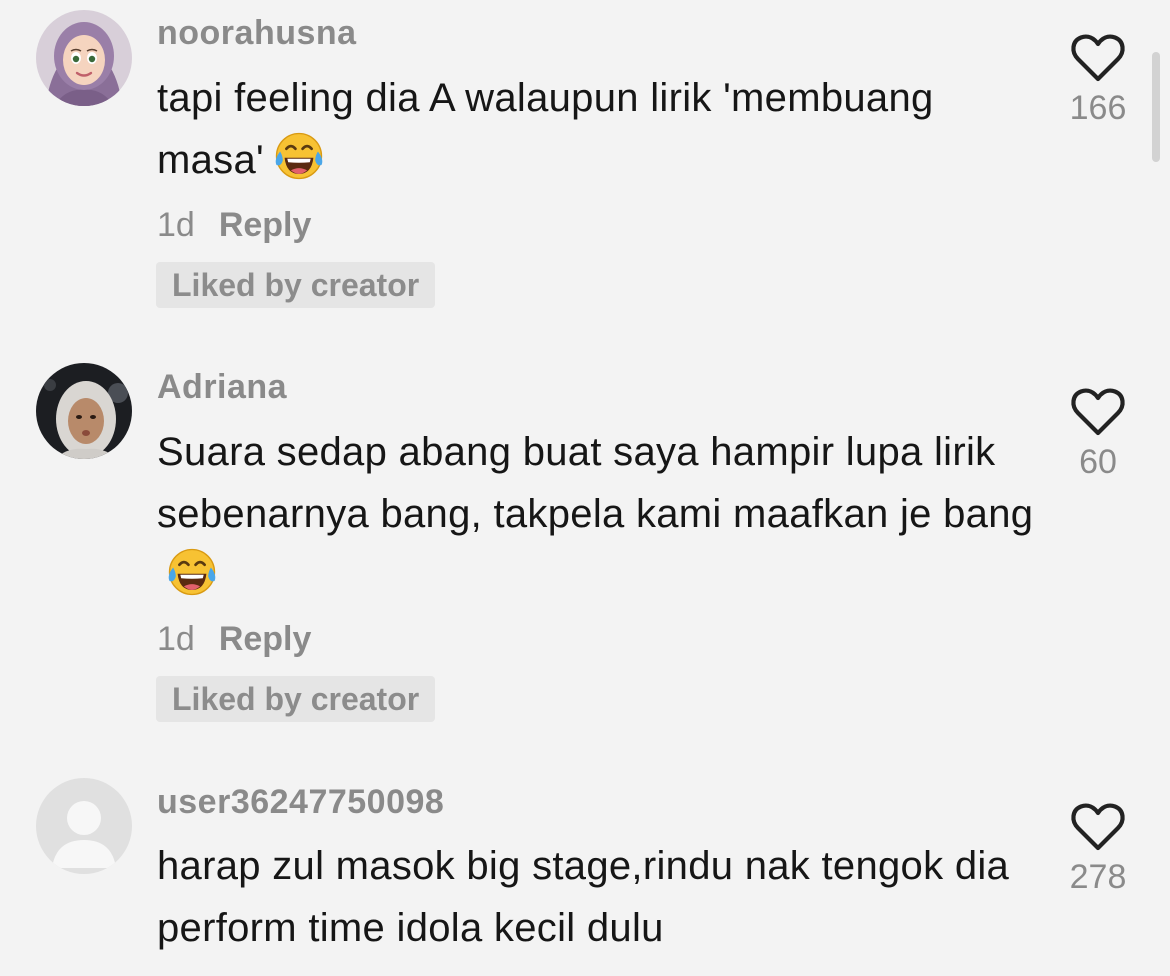  Describe the element at coordinates (1098, 462) in the screenshot. I see `like-count: 60` at that location.